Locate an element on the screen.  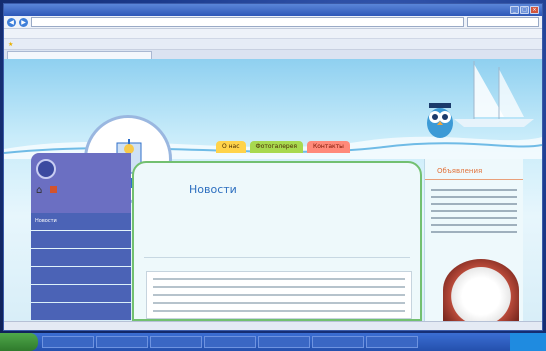
favorites-item: ★ is located at coordinates (11, 44).